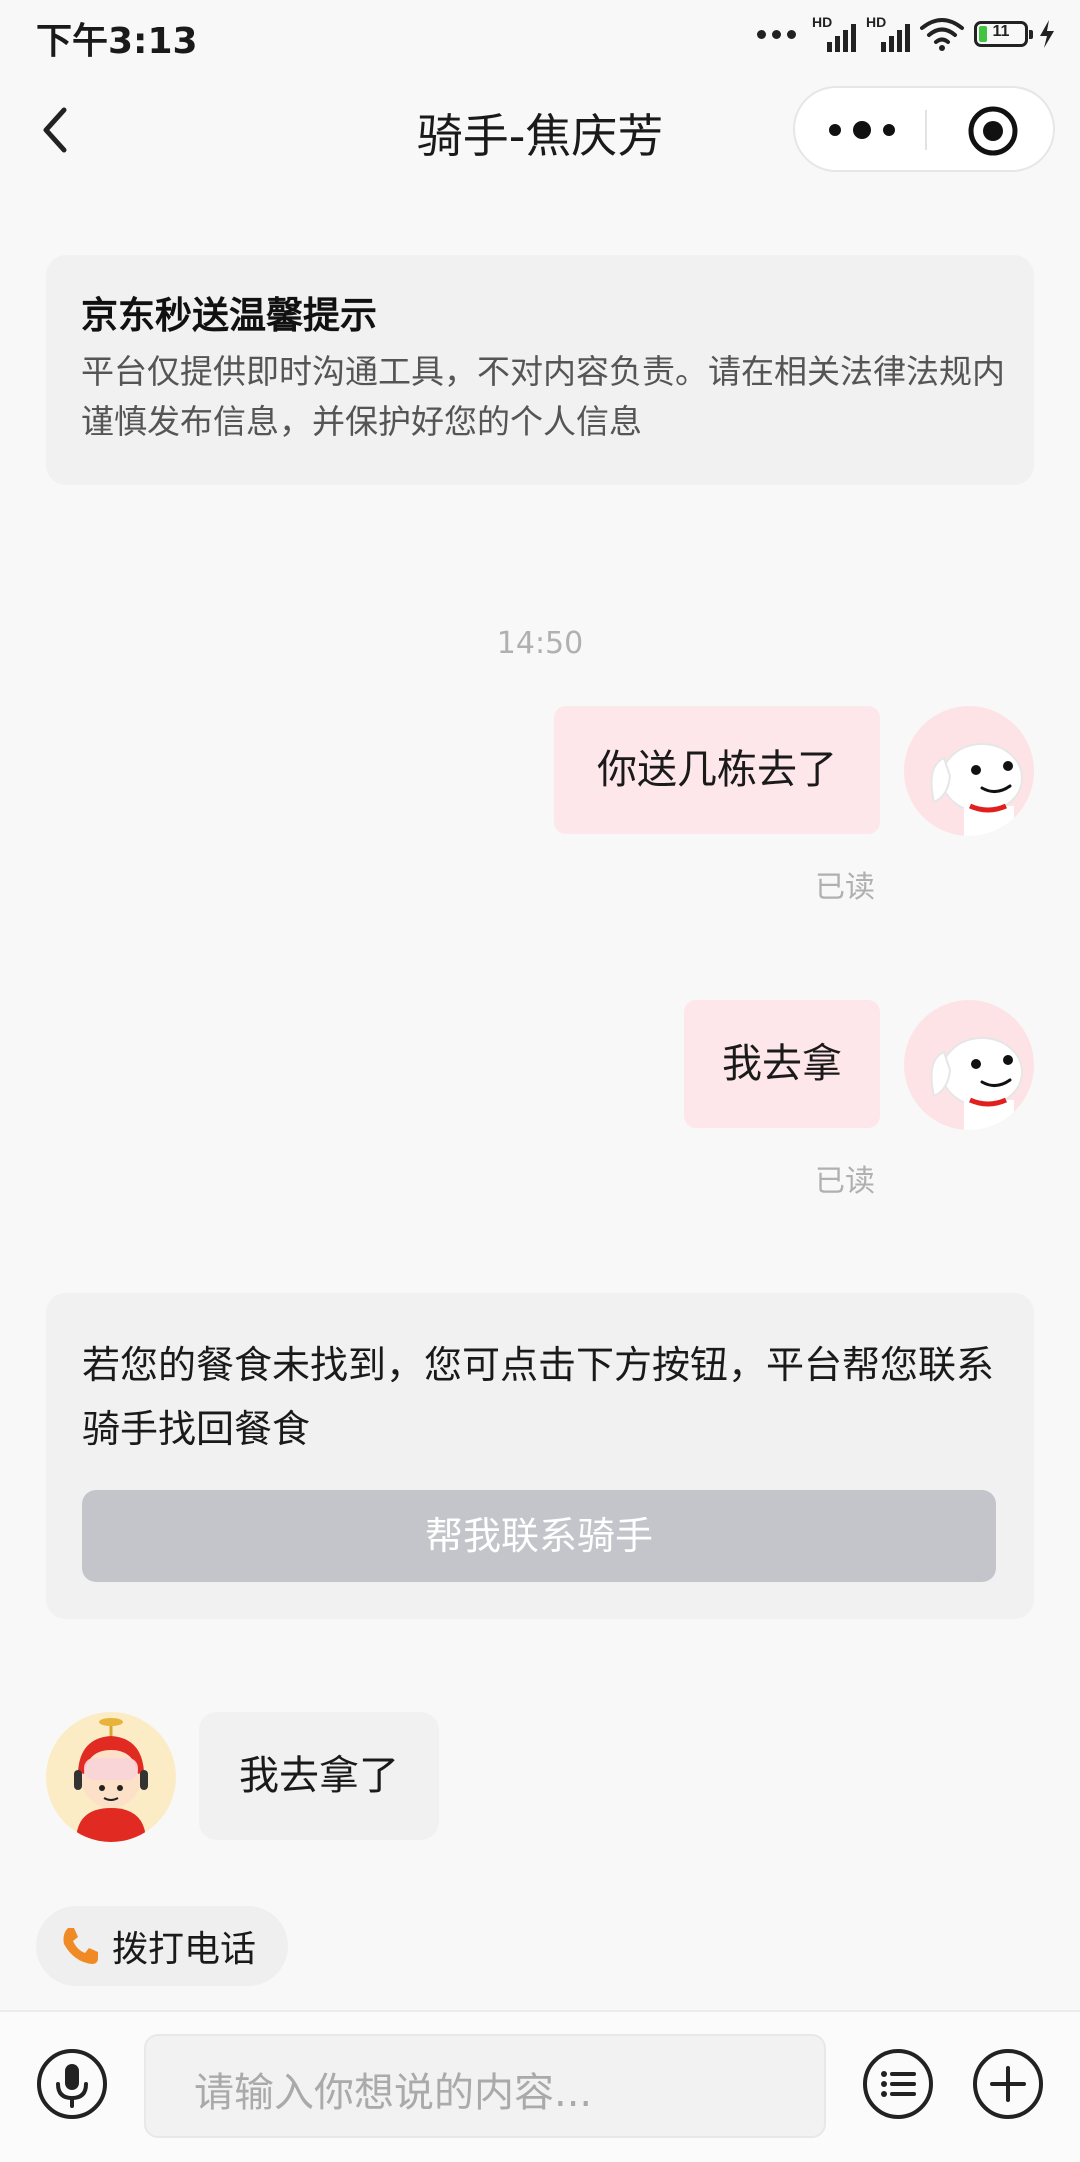 This screenshot has height=2162, width=1080. I want to click on status-icons: HD HD 11, so click(906, 34).